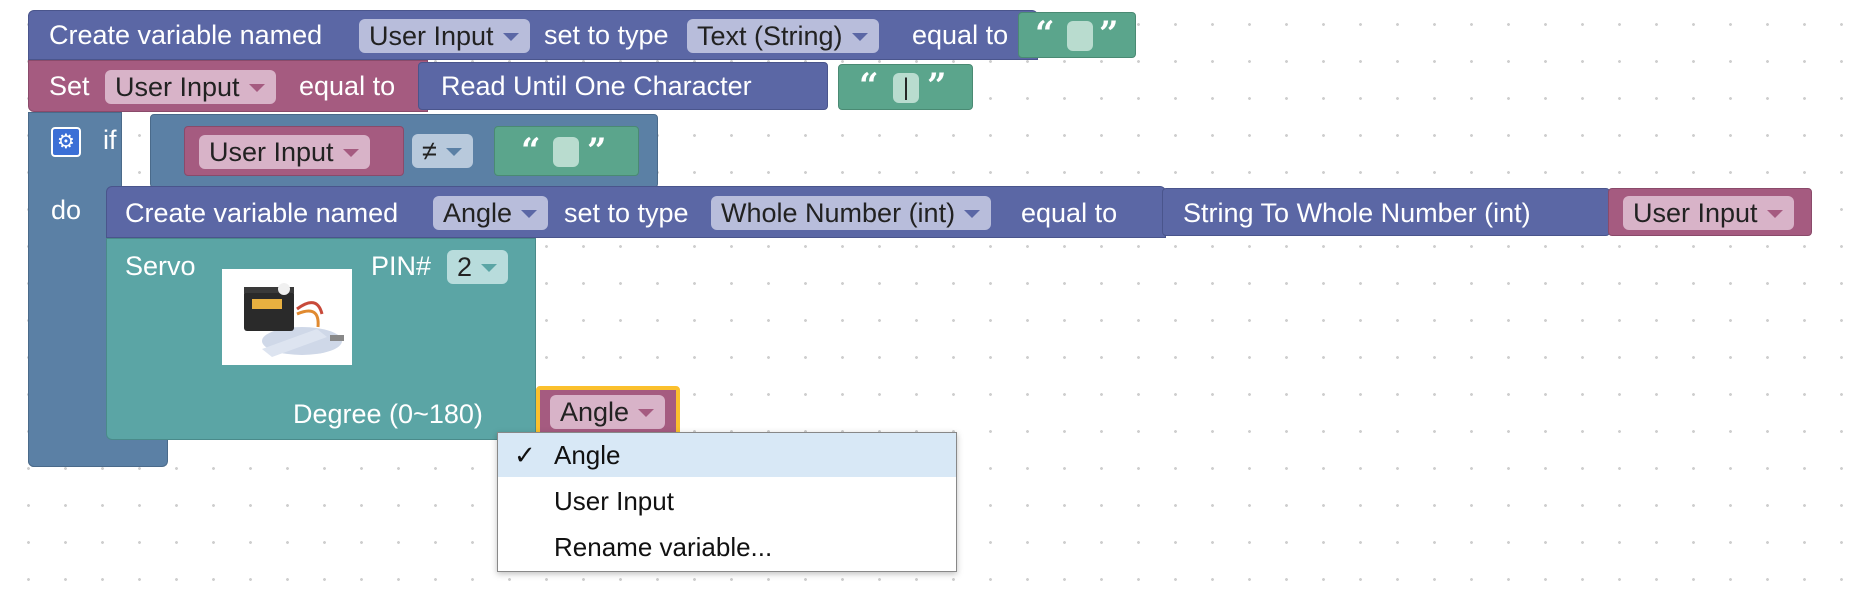 The height and width of the screenshot is (606, 1856). What do you see at coordinates (595, 412) in the screenshot?
I see `angle-variable-value: Angle` at bounding box center [595, 412].